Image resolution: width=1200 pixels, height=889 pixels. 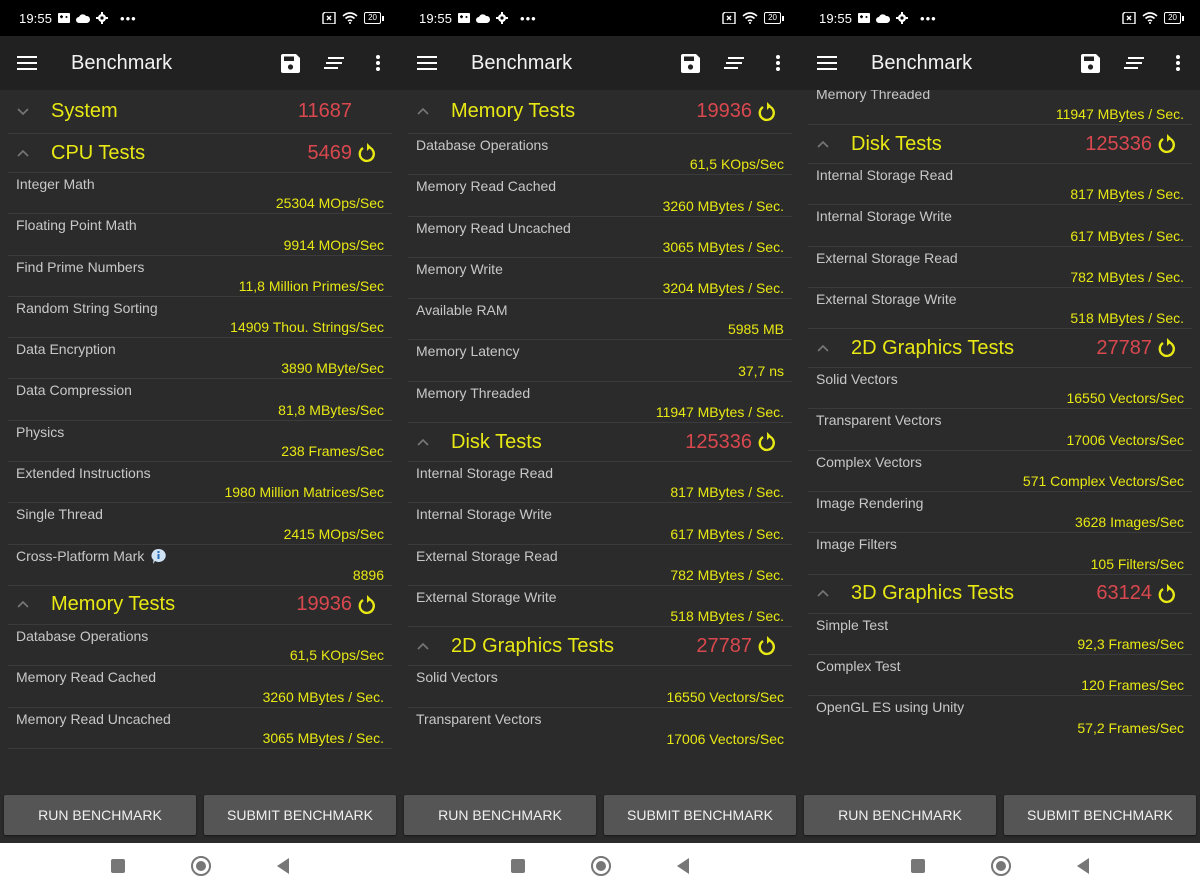 What do you see at coordinates (600, 279) in the screenshot?
I see `result-item: Memory Write 3204 MBytes / Sec.` at bounding box center [600, 279].